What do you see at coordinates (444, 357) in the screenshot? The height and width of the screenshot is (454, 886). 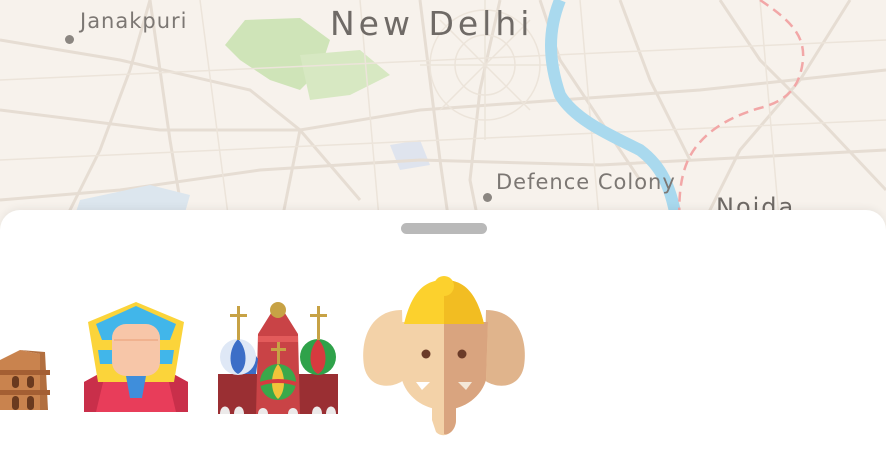 I see `ganesha-icon` at bounding box center [444, 357].